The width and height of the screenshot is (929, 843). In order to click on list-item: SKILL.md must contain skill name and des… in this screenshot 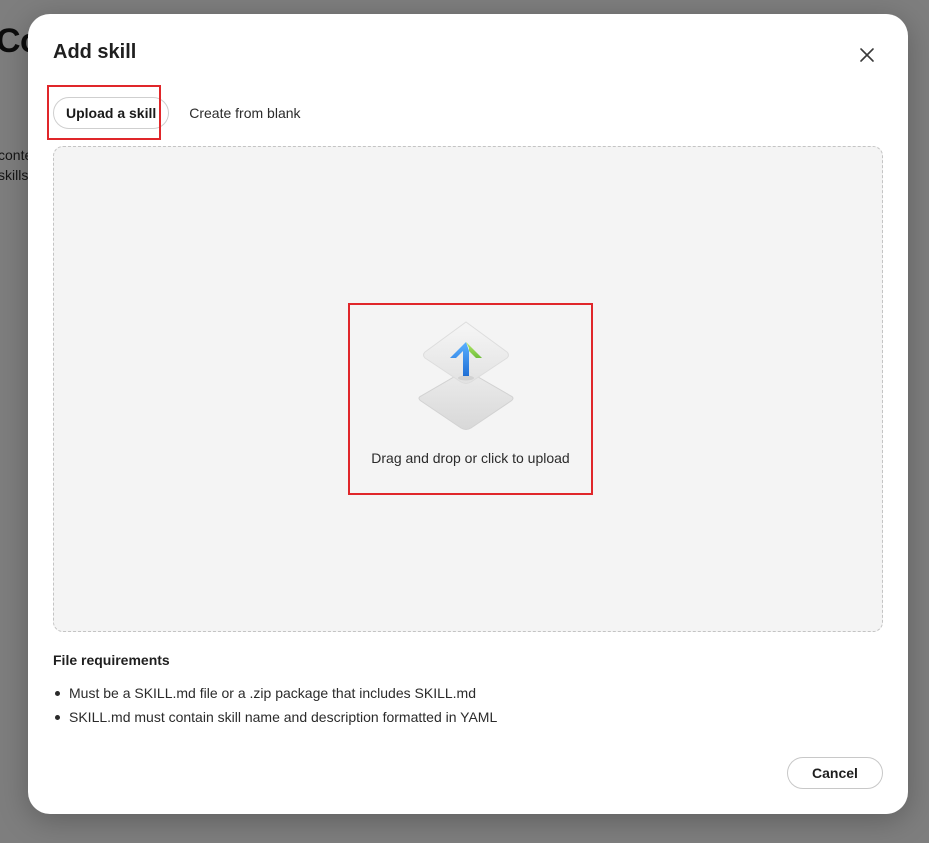, I will do `click(275, 720)`.